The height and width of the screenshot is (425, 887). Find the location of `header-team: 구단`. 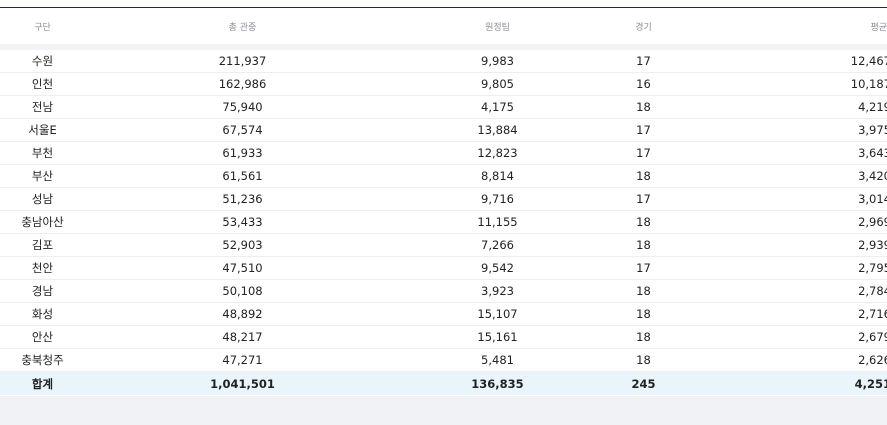

header-team: 구단 is located at coordinates (42, 29).